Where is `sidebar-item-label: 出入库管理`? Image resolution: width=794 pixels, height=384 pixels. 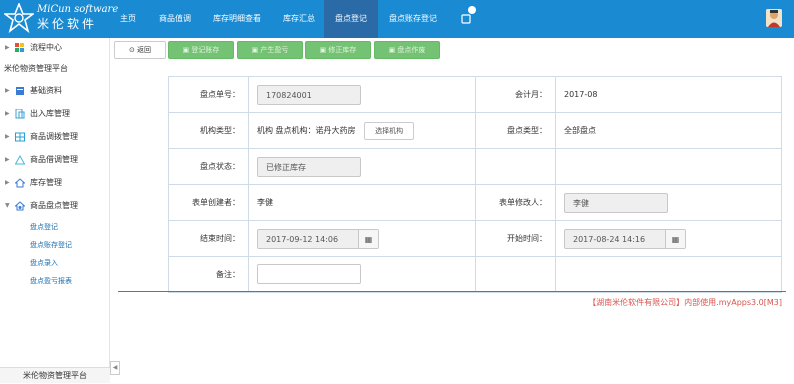
sidebar-item-label: 出入库管理 is located at coordinates (50, 113).